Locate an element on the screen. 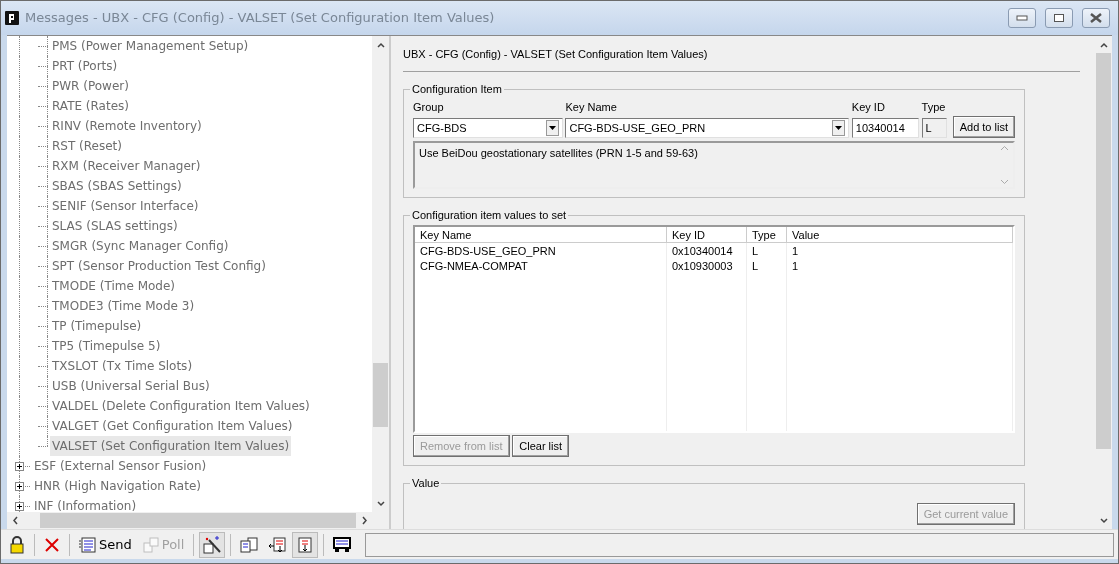  tree-item: SMGR (Sync Manager Config) is located at coordinates (140, 246).